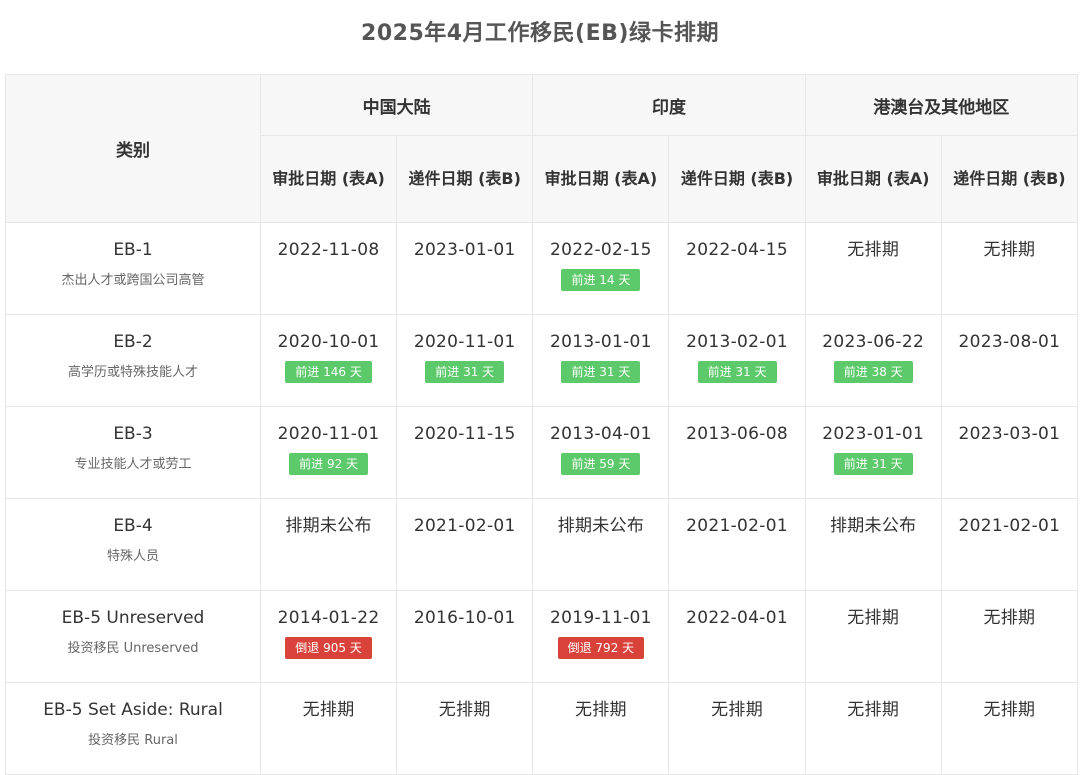  What do you see at coordinates (1009, 452) in the screenshot?
I see `date-cell: 2023-03-01` at bounding box center [1009, 452].